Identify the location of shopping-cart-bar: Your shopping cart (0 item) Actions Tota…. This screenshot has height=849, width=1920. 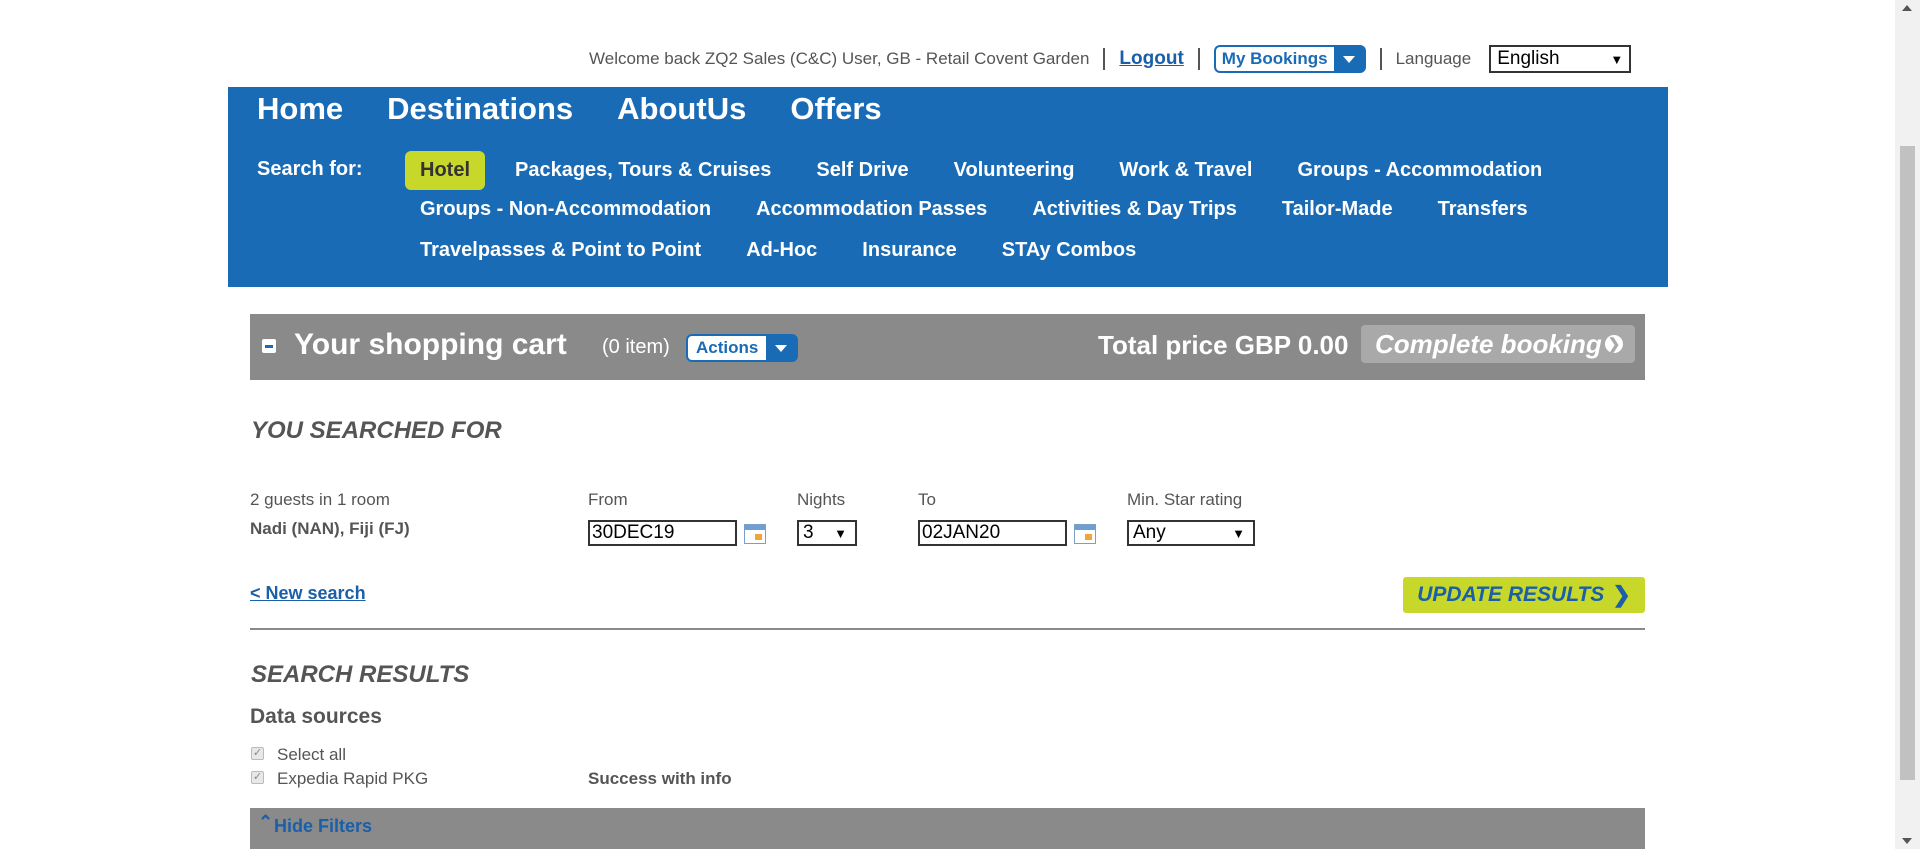
(947, 347).